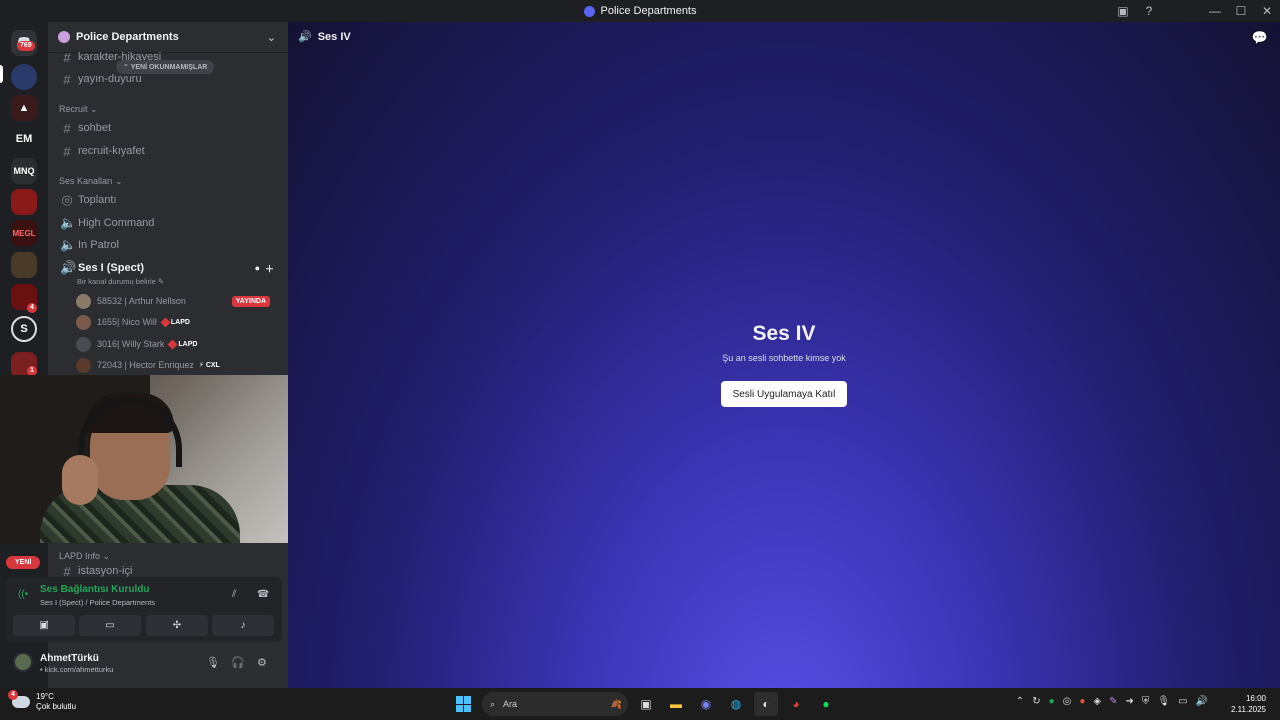 The width and height of the screenshot is (1280, 720). I want to click on discord-icon: ◉, so click(706, 704).